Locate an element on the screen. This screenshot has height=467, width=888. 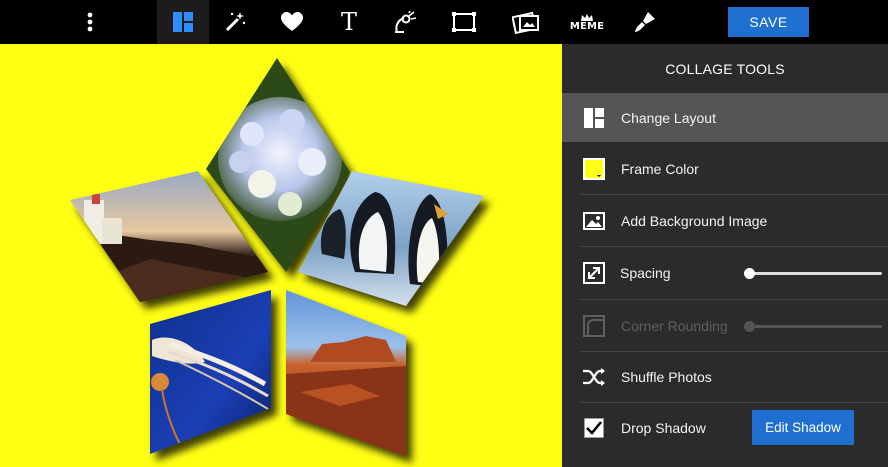
checkbox-icon is located at coordinates (594, 428).